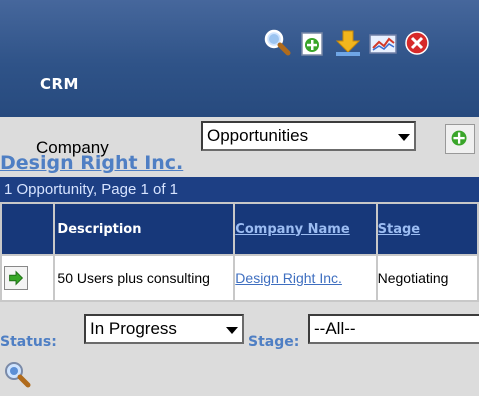  Describe the element at coordinates (348, 43) in the screenshot. I see `download-icon` at that location.